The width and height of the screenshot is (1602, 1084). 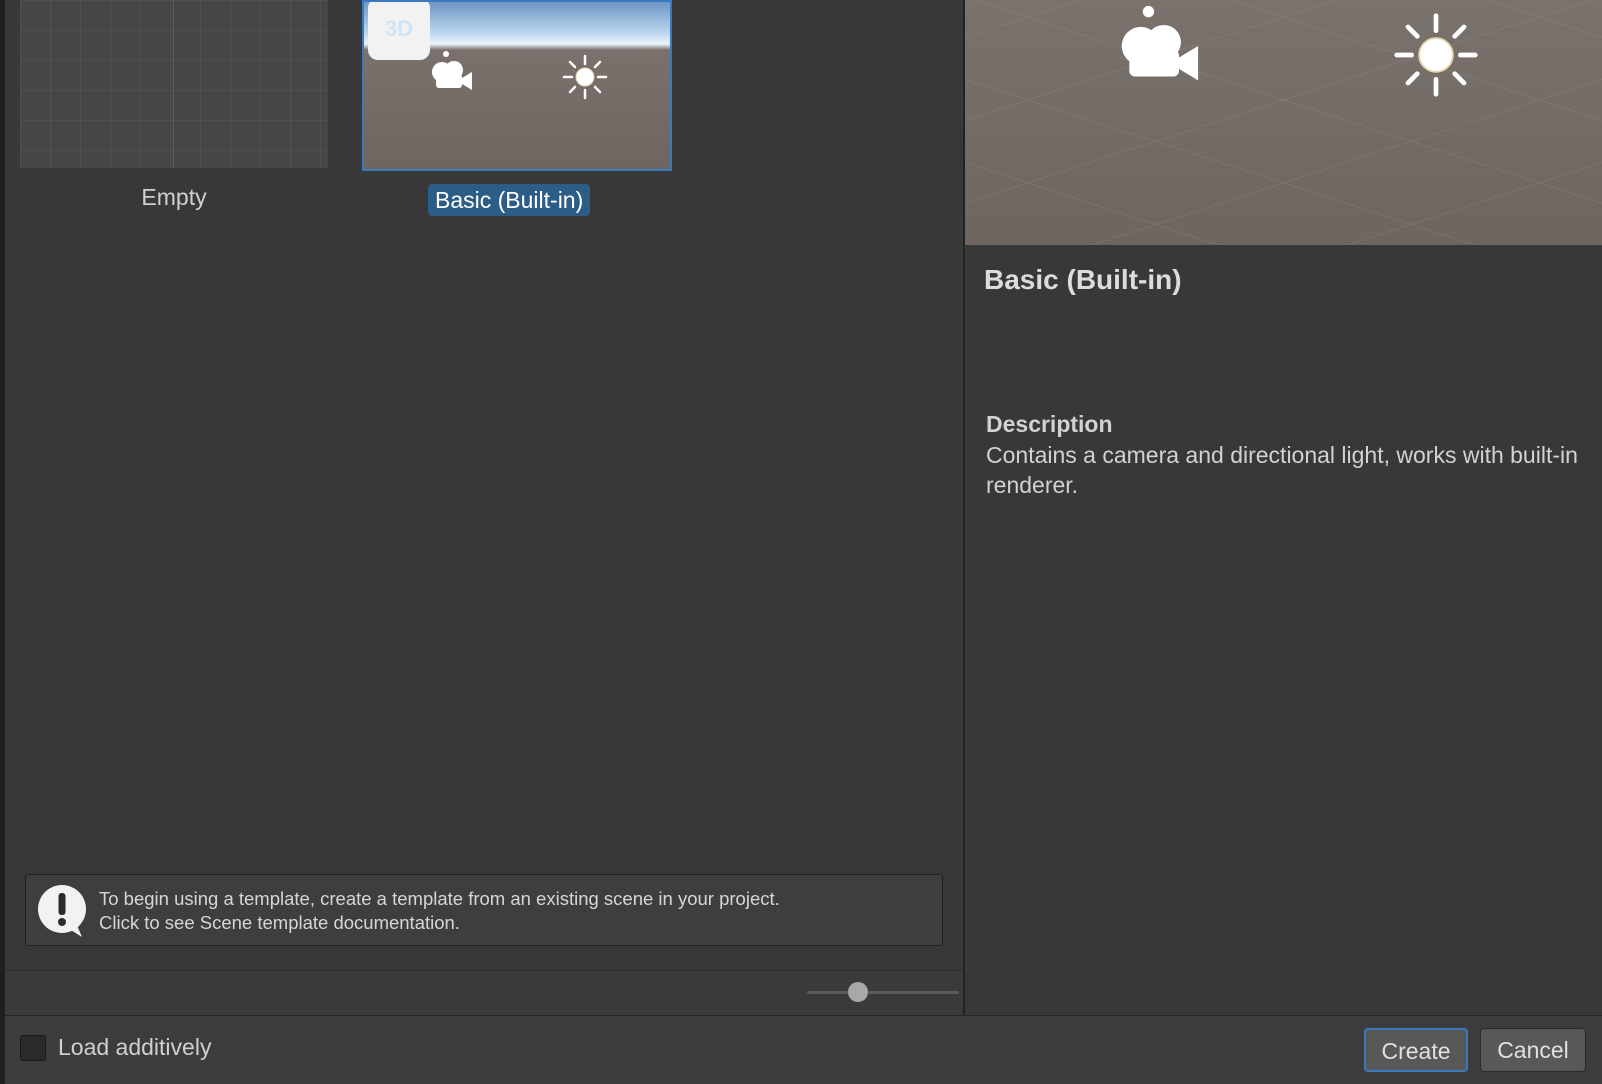 I want to click on template-thumbnail-empty, so click(x=174, y=84).